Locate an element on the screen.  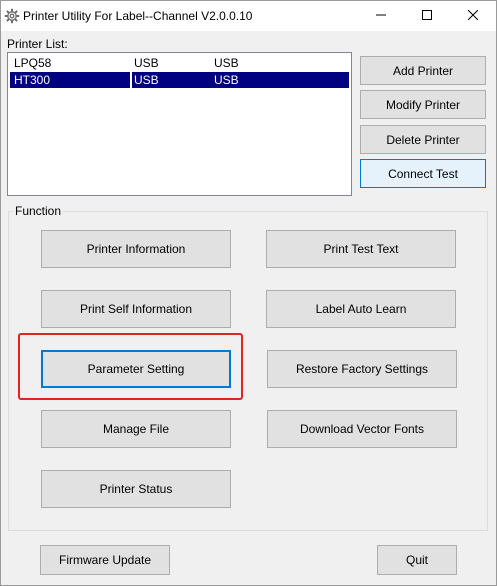
printer-list-label: Printer List: is located at coordinates (37, 44).